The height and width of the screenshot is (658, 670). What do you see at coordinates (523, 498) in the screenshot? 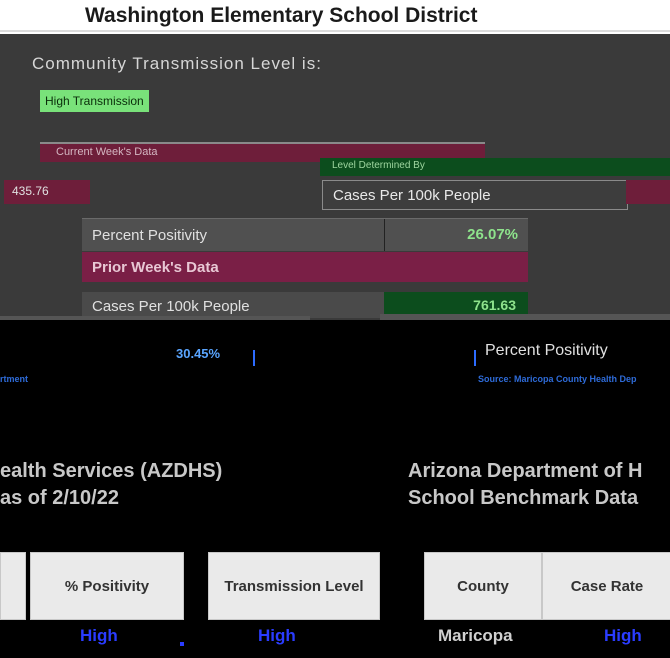
I see `benchmark-heading-line2: School Benchmark Data` at bounding box center [523, 498].